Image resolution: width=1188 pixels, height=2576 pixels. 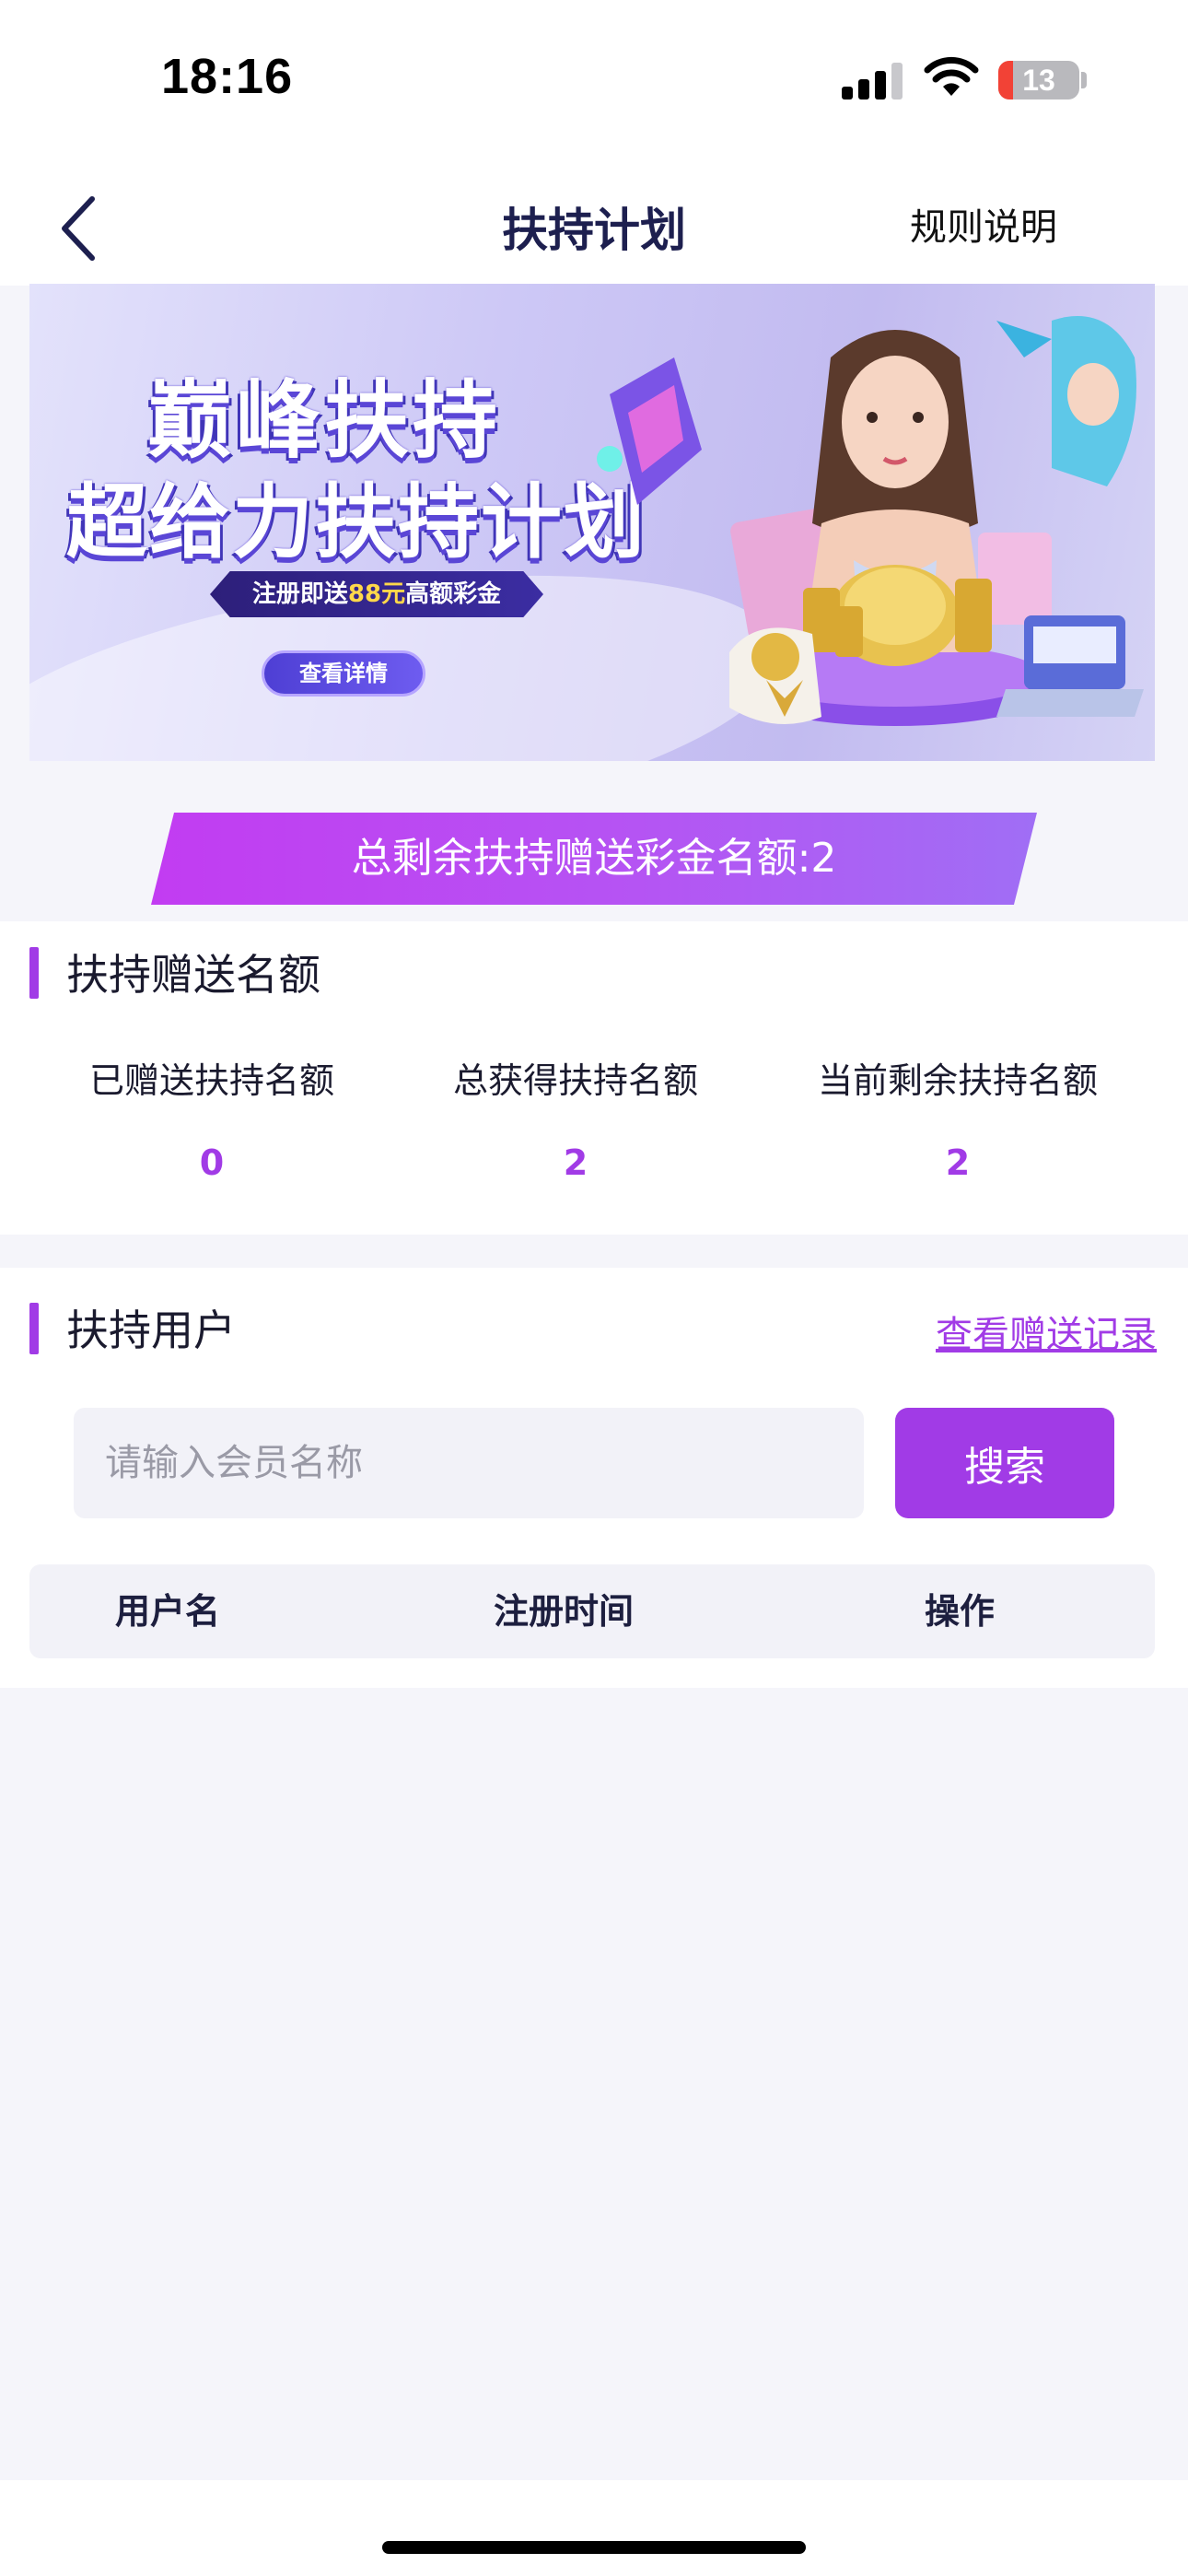 I want to click on promo-amount: 88元, so click(x=376, y=594).